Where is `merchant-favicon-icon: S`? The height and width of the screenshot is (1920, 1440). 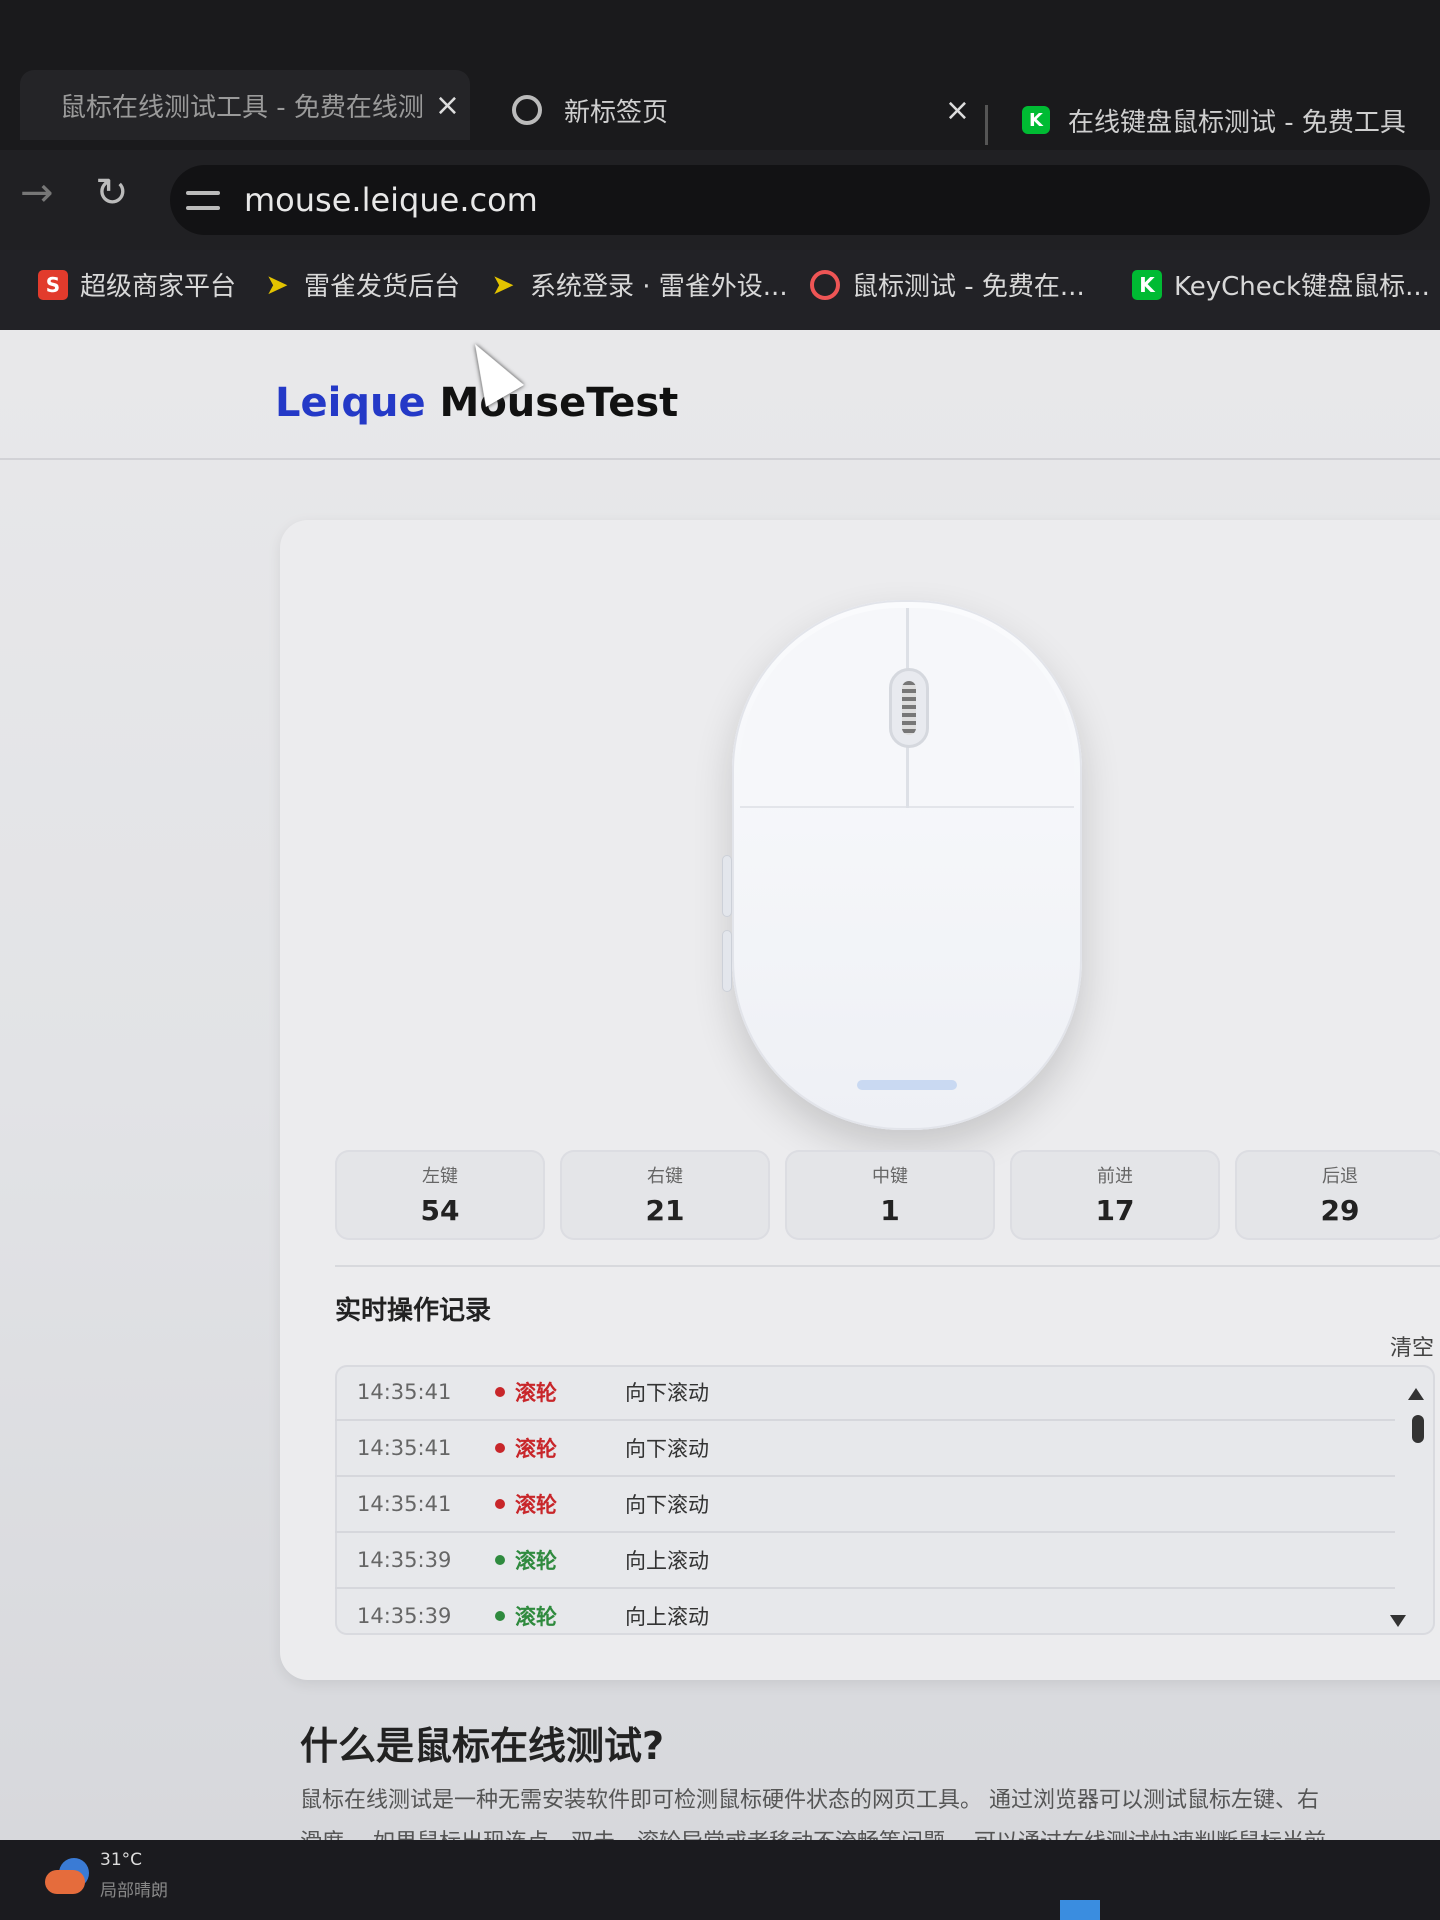
merchant-favicon-icon: S is located at coordinates (53, 284).